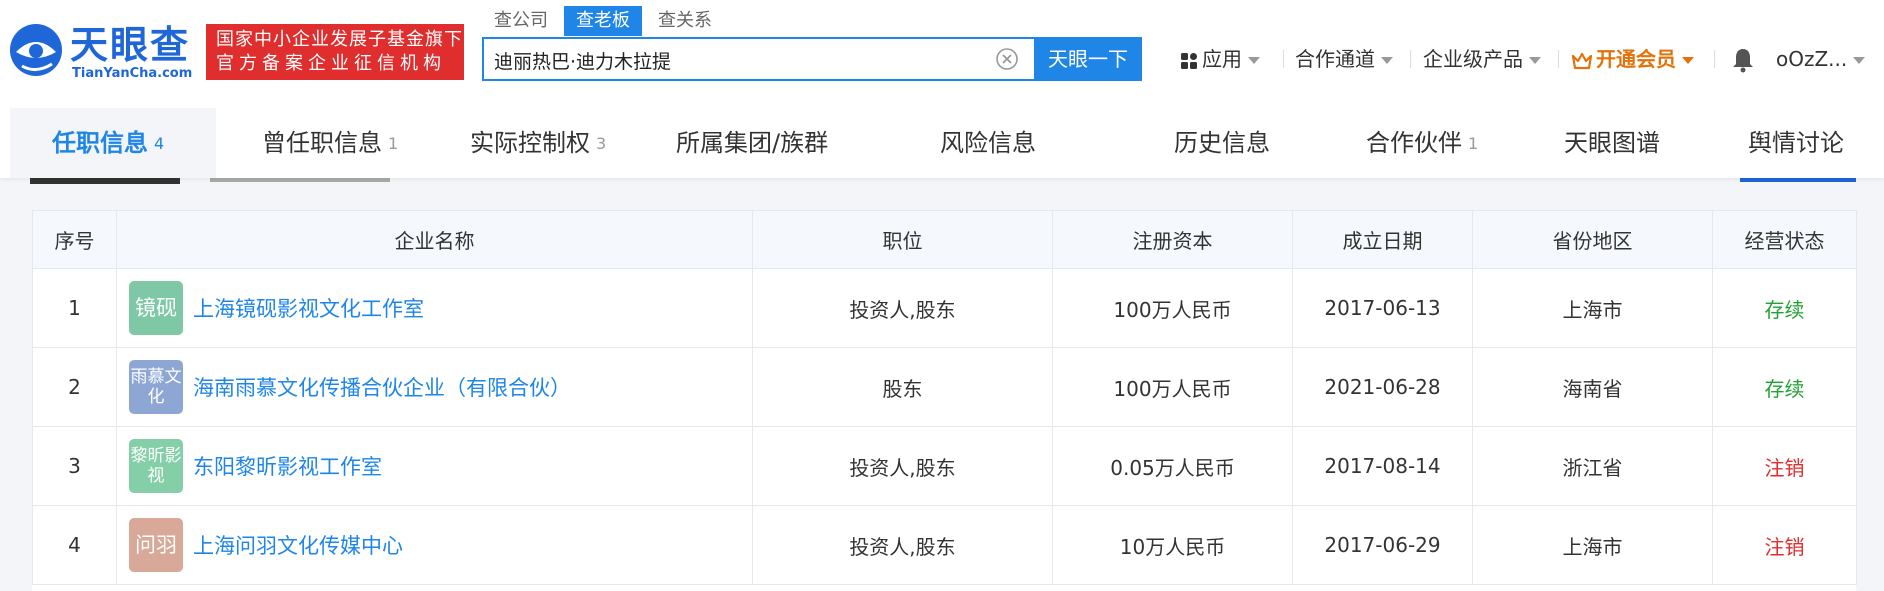 The width and height of the screenshot is (1884, 591). I want to click on nav-enterprise: 企业级产品, so click(1482, 59).